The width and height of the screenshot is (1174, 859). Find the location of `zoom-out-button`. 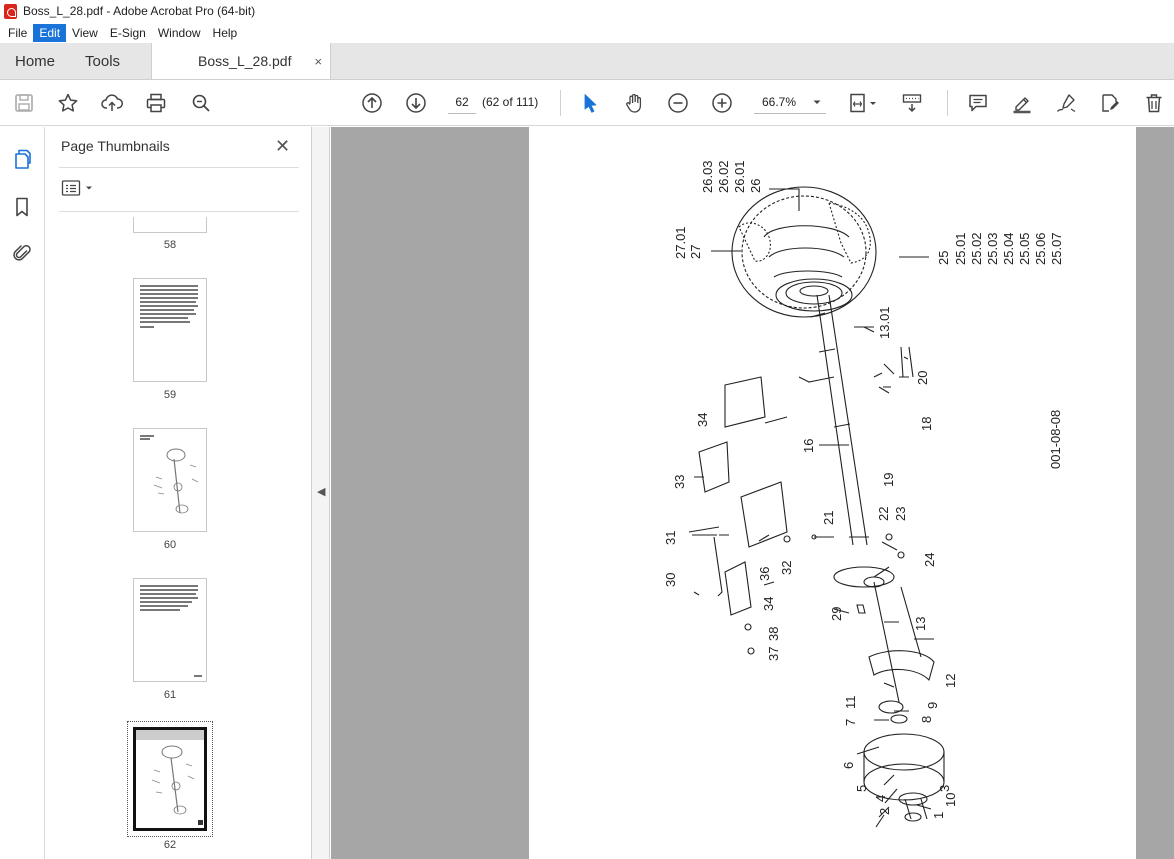

zoom-out-button is located at coordinates (678, 103).